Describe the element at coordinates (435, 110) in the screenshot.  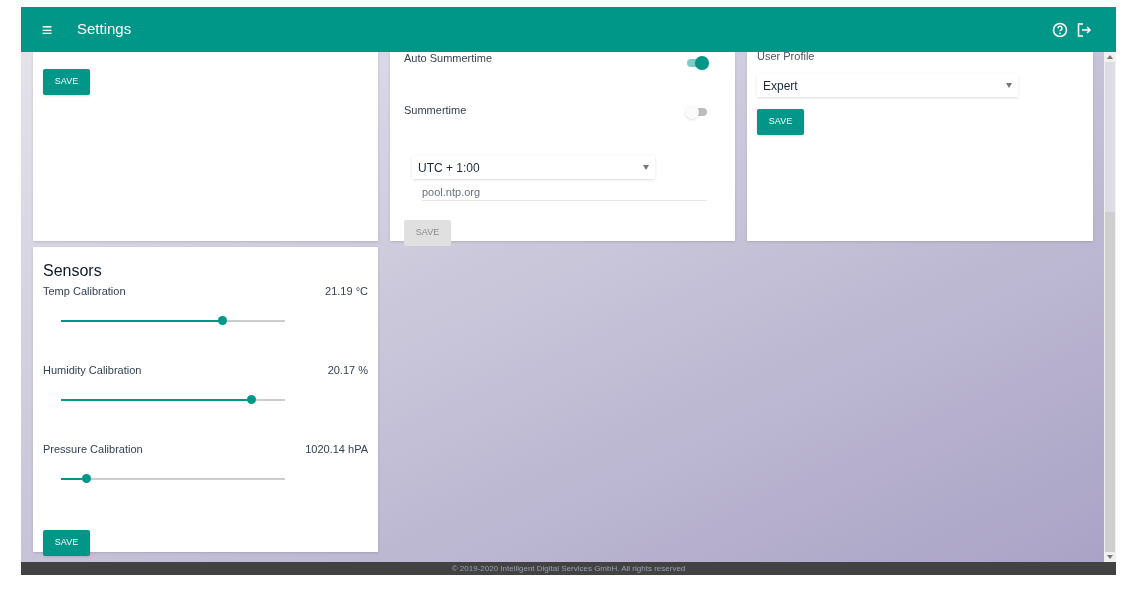
I see `toggle-label: Summertime` at that location.